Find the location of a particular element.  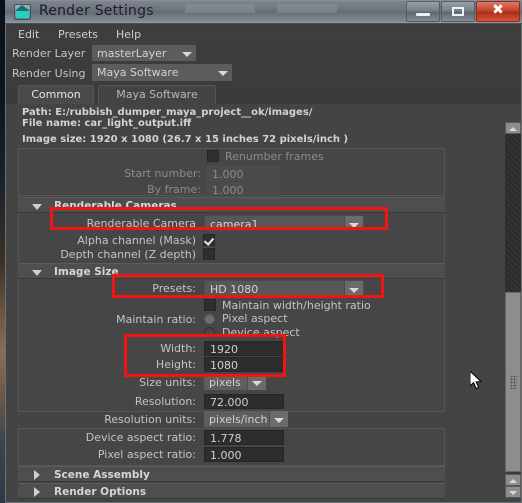

start-number-field: 1.000 is located at coordinates (243, 173).